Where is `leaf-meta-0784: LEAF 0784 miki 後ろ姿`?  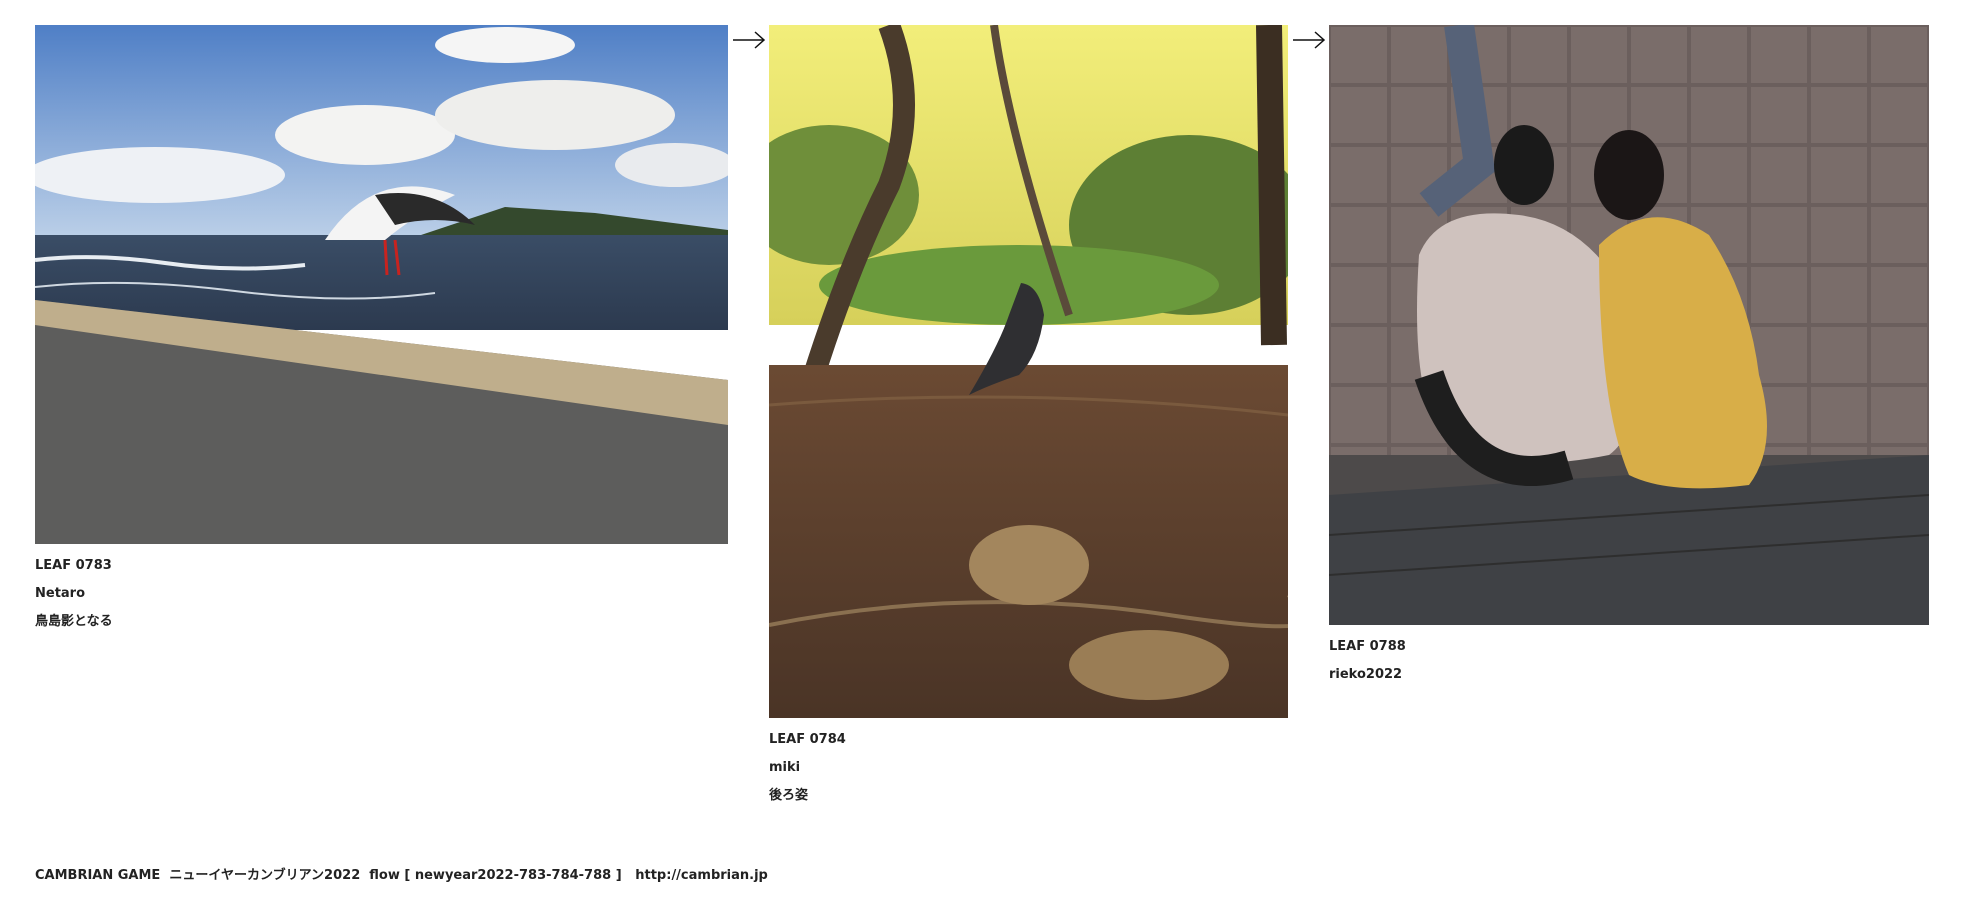
leaf-meta-0784: LEAF 0784 miki 後ろ姿 is located at coordinates (1028, 768).